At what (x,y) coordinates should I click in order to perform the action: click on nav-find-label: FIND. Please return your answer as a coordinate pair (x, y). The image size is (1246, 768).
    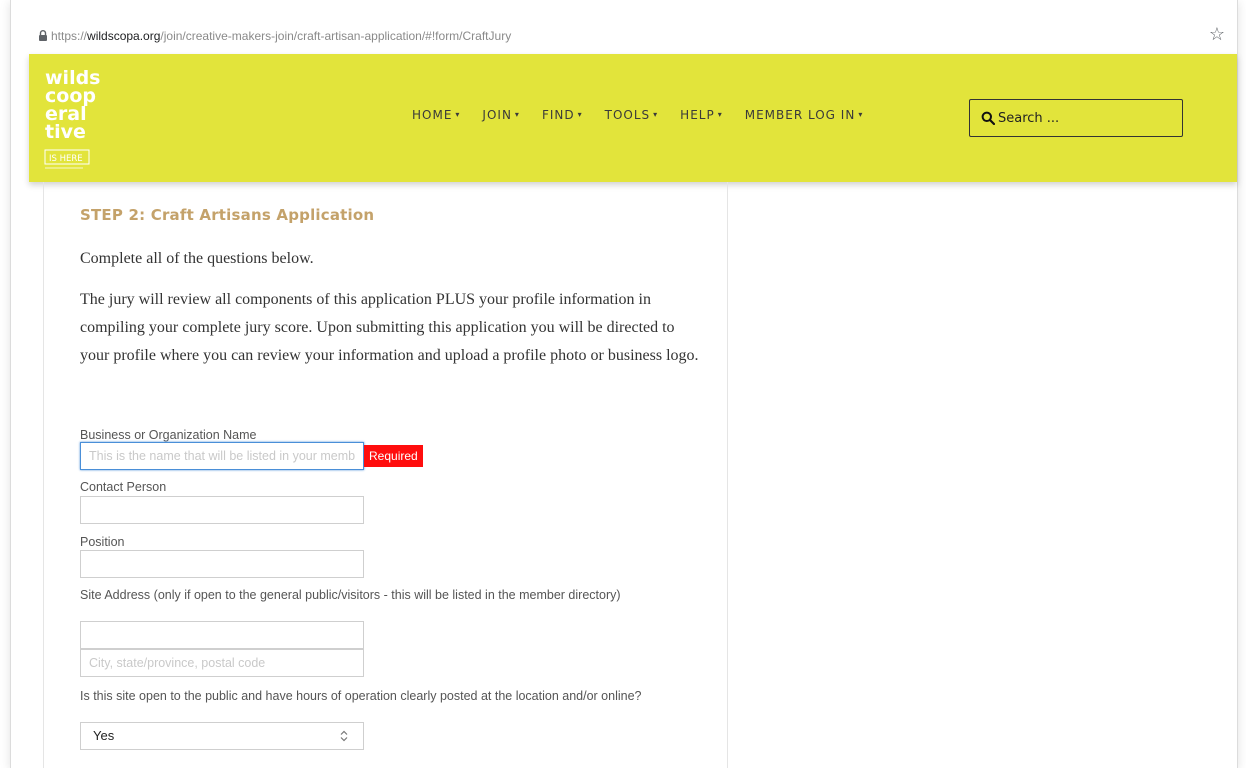
    Looking at the image, I should click on (558, 115).